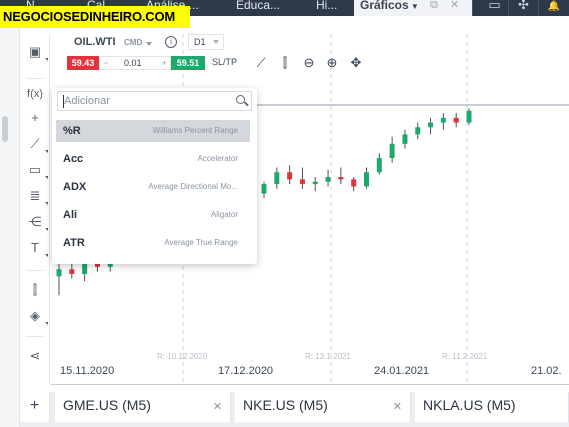 Image resolution: width=569 pixels, height=427 pixels. Describe the element at coordinates (201, 242) in the screenshot. I see `indicator-name: Average True Range` at that location.